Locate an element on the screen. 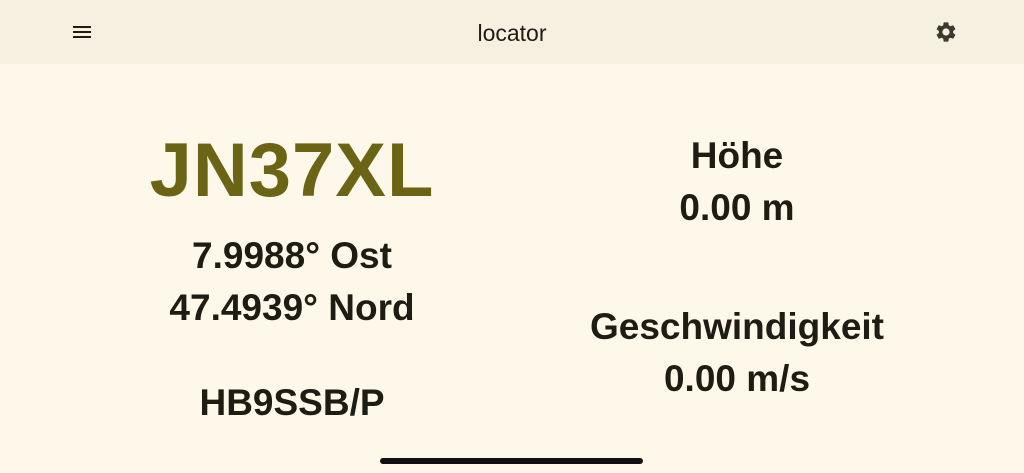 This screenshot has height=473, width=1024. speed-value: 0.00 m/s is located at coordinates (737, 378).